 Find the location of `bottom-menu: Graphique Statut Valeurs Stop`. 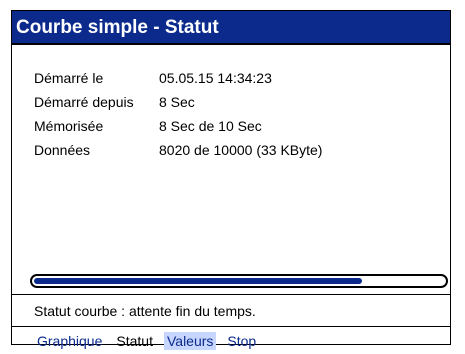

bottom-menu: Graphique Statut Valeurs Stop is located at coordinates (146, 341).